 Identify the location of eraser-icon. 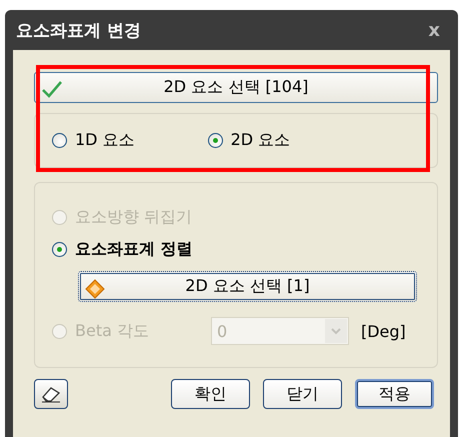
(51, 394).